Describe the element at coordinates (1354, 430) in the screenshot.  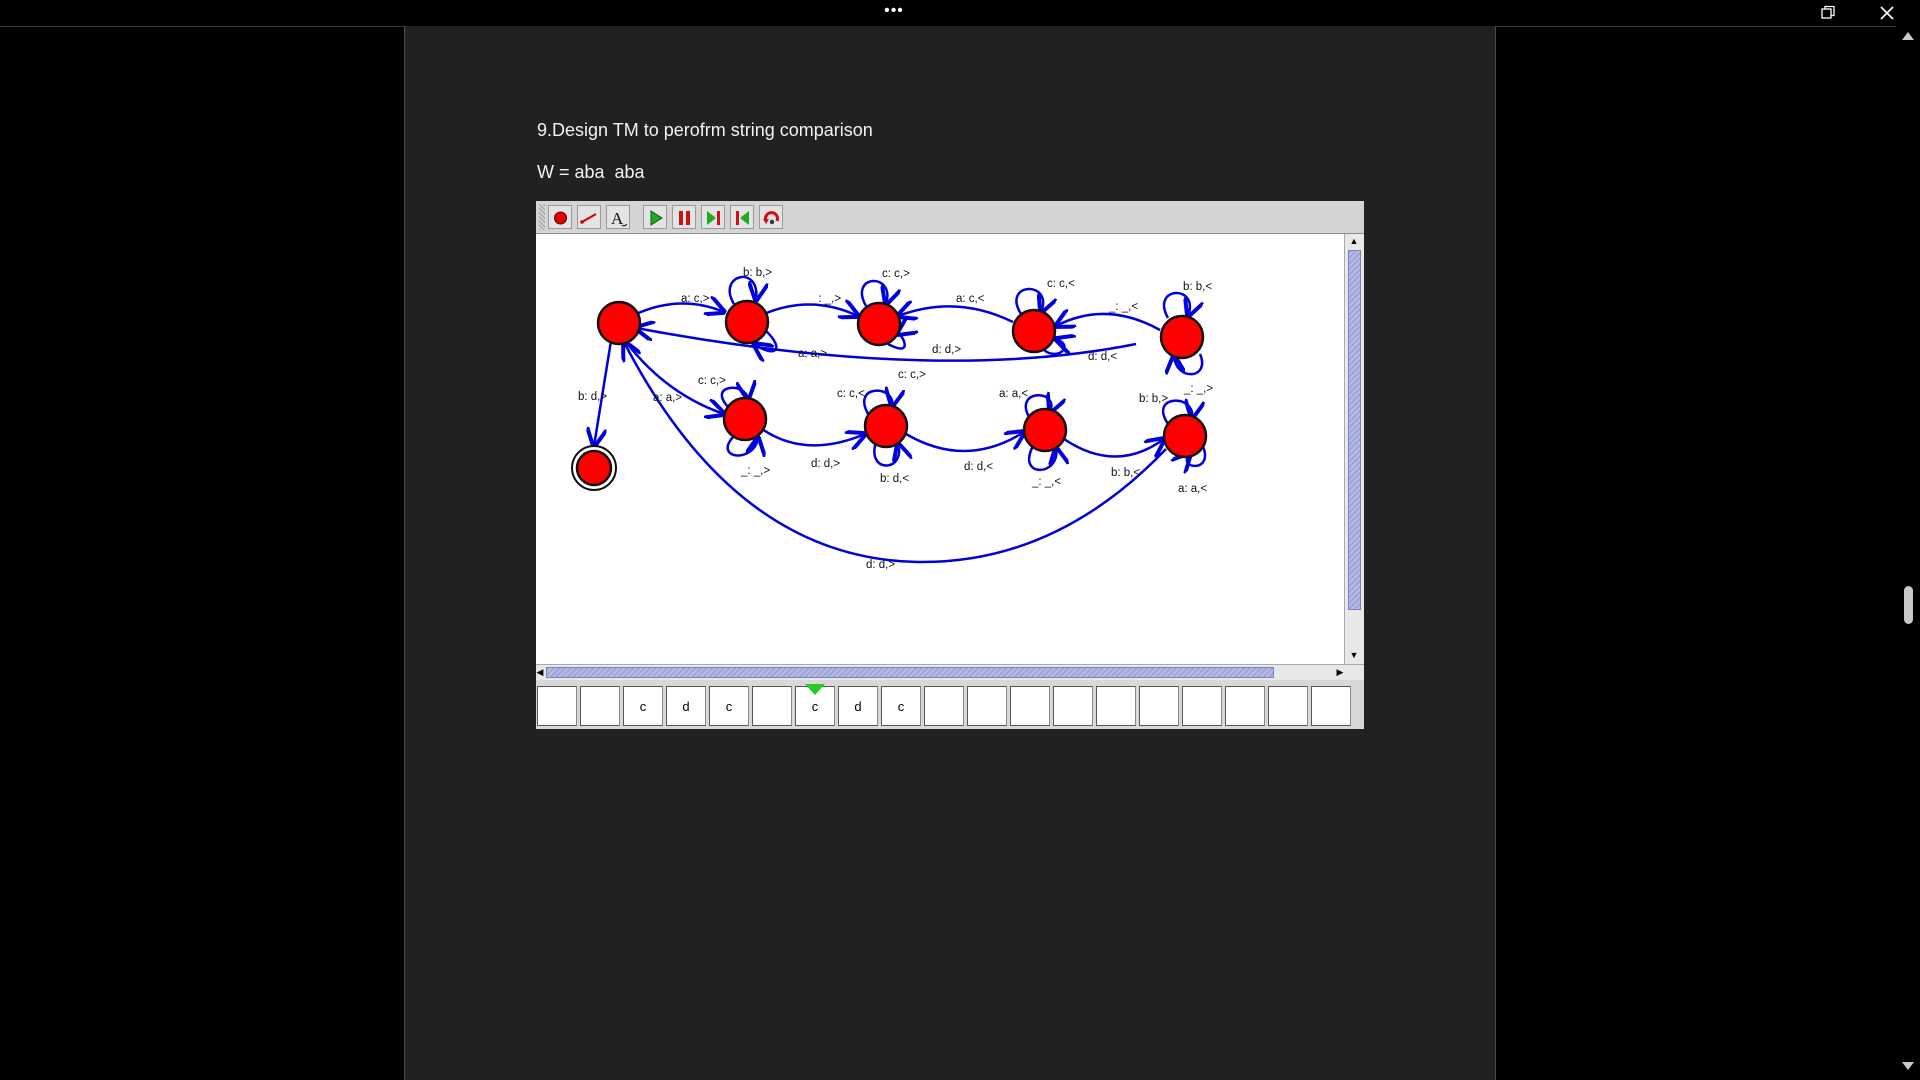
I see `vertical-scroll-thumb` at that location.